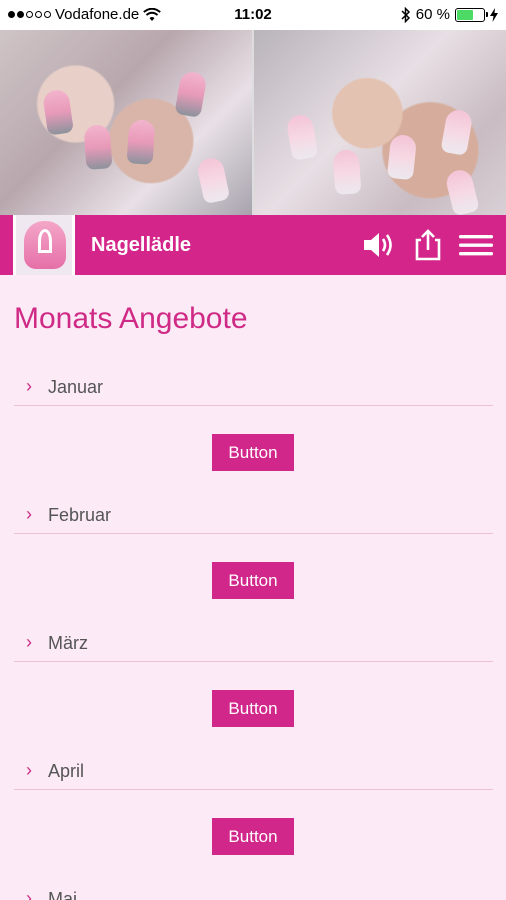  Describe the element at coordinates (253, 642) in the screenshot. I see `accordion-item-maerz: › März` at that location.